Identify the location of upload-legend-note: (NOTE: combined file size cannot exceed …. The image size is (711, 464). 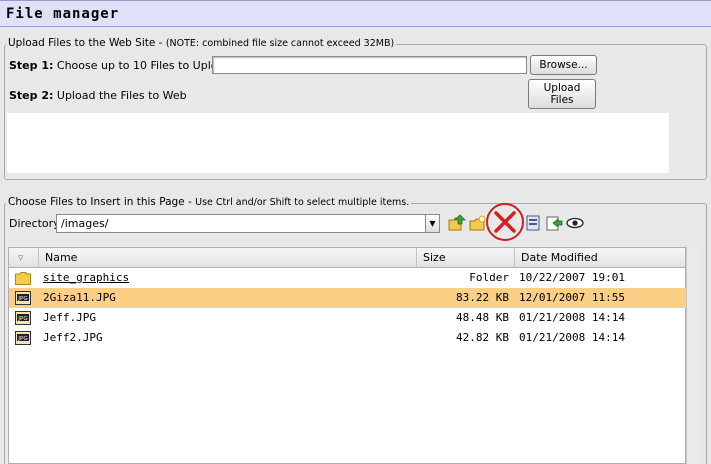
(280, 43).